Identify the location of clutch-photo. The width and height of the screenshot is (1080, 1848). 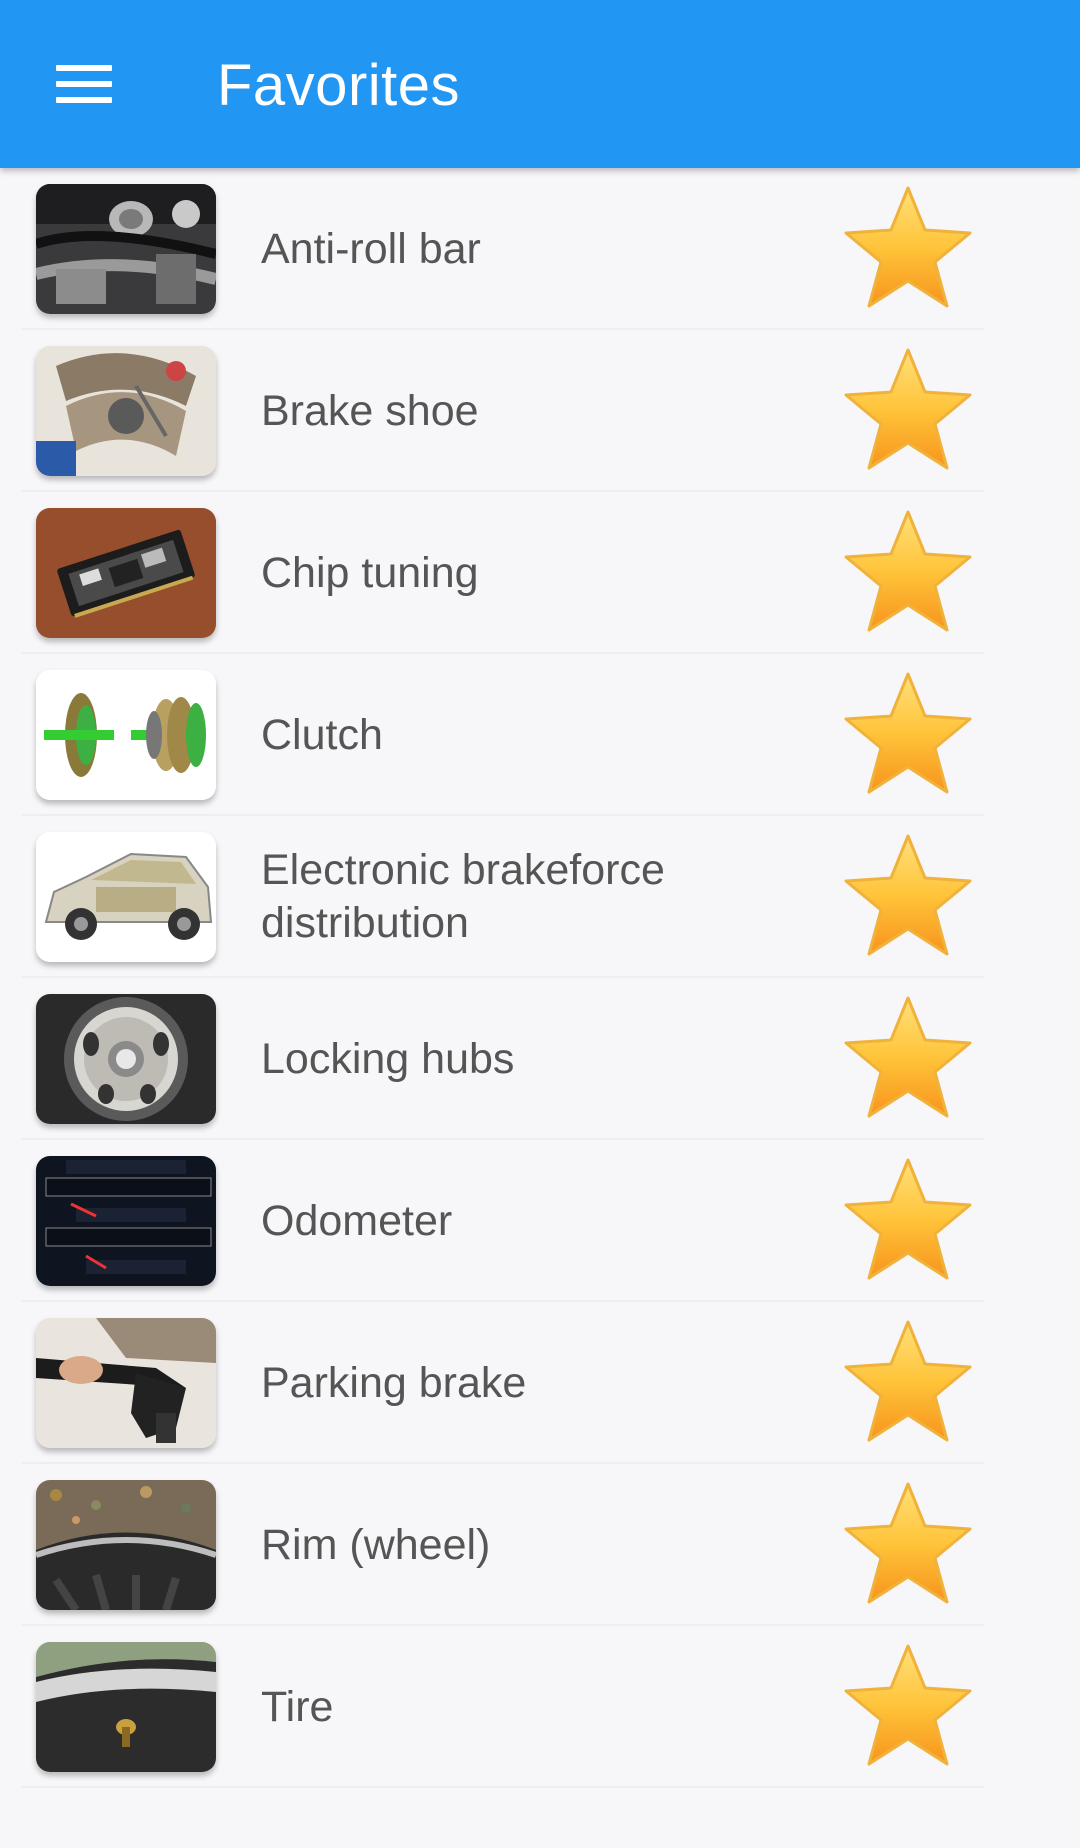
(126, 735).